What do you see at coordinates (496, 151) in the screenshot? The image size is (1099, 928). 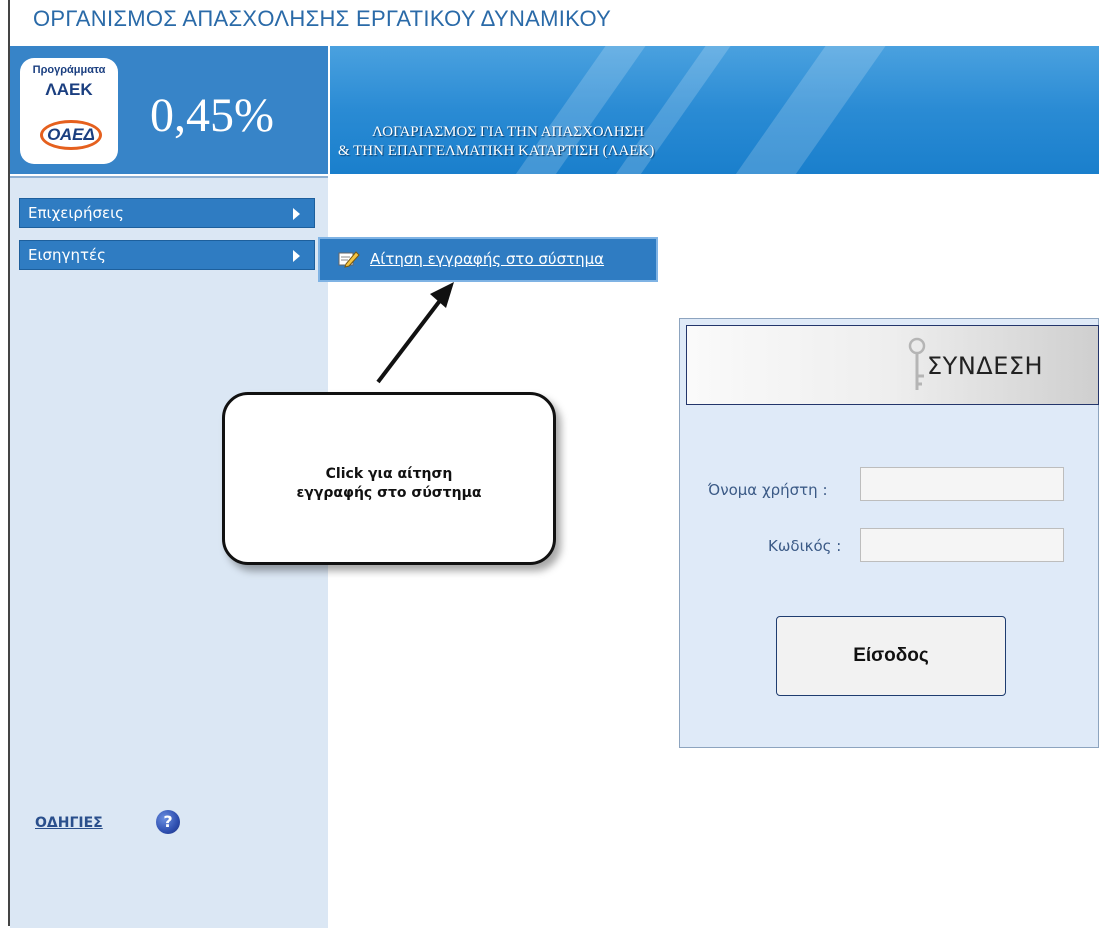 I see `account-title-line2: & ΤΗΝ ΕΠΑΓΓΕΛΜΑΤΙΚΗ ΚΑΤΑΡΤΙΣΗ (ΛΑΕΚ)` at bounding box center [496, 151].